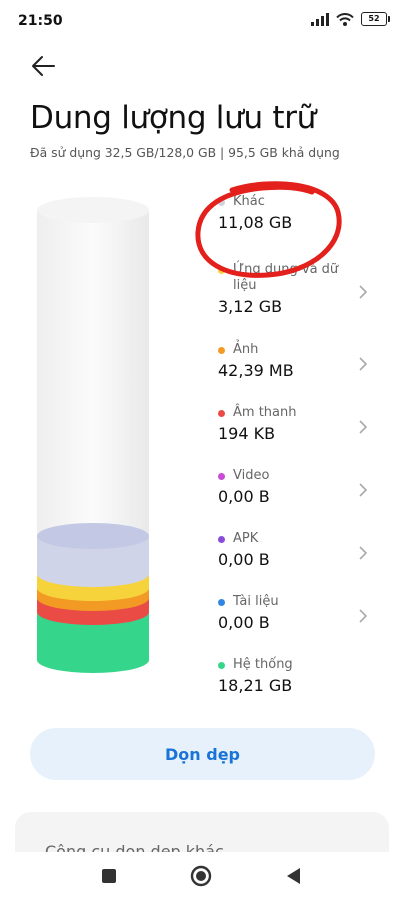  I want to click on arrow-left-icon, so click(43, 66).